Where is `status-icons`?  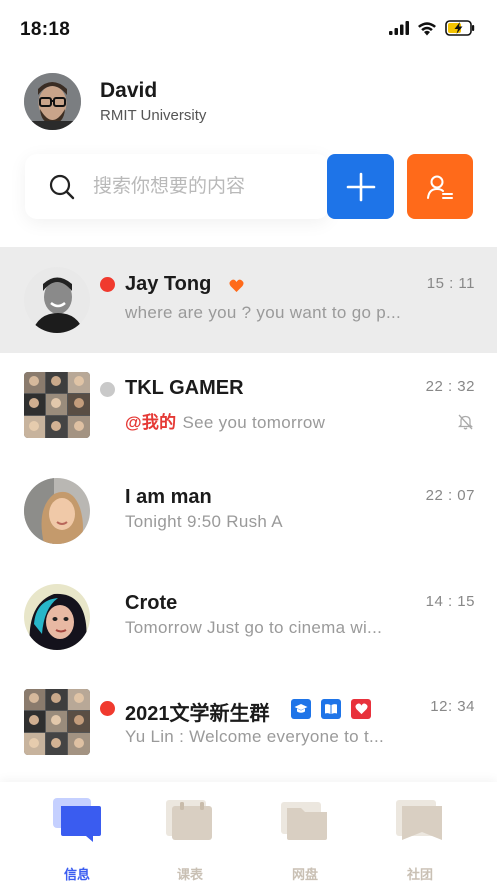 status-icons is located at coordinates (432, 28).